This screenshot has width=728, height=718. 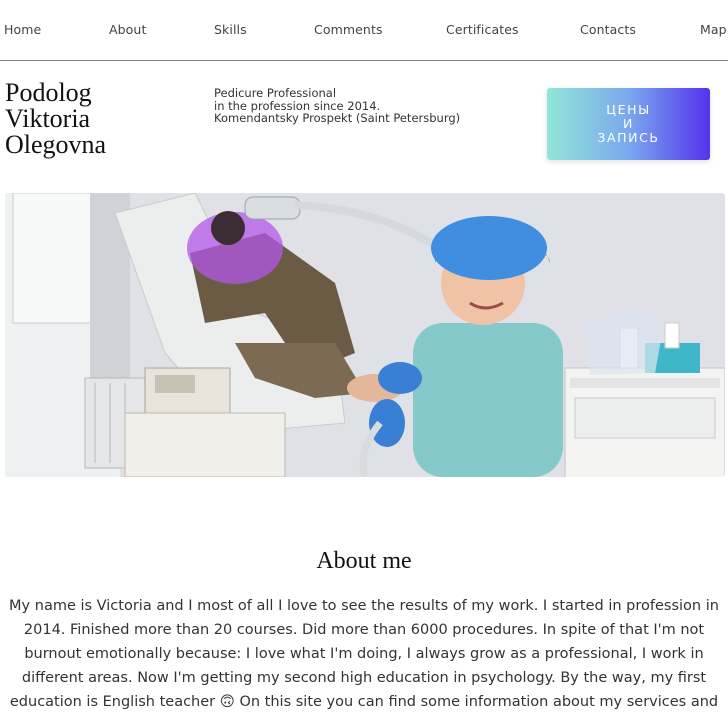 I want to click on nav-home: Home, so click(x=22, y=29).